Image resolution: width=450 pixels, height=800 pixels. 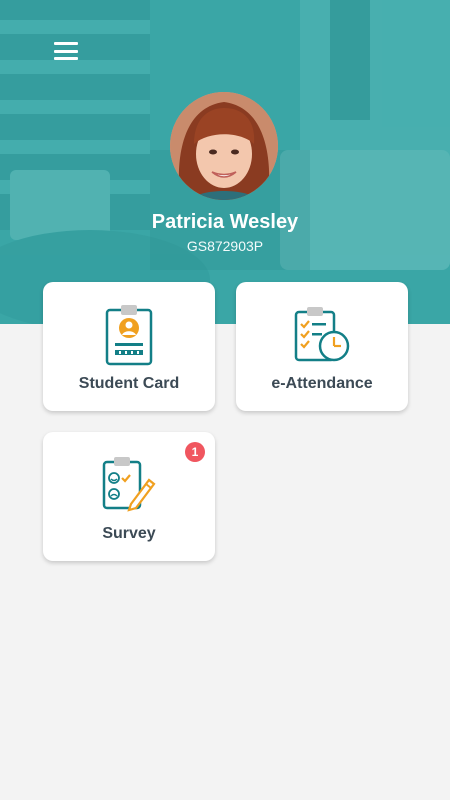 I want to click on student-id: GS872903P, so click(x=225, y=246).